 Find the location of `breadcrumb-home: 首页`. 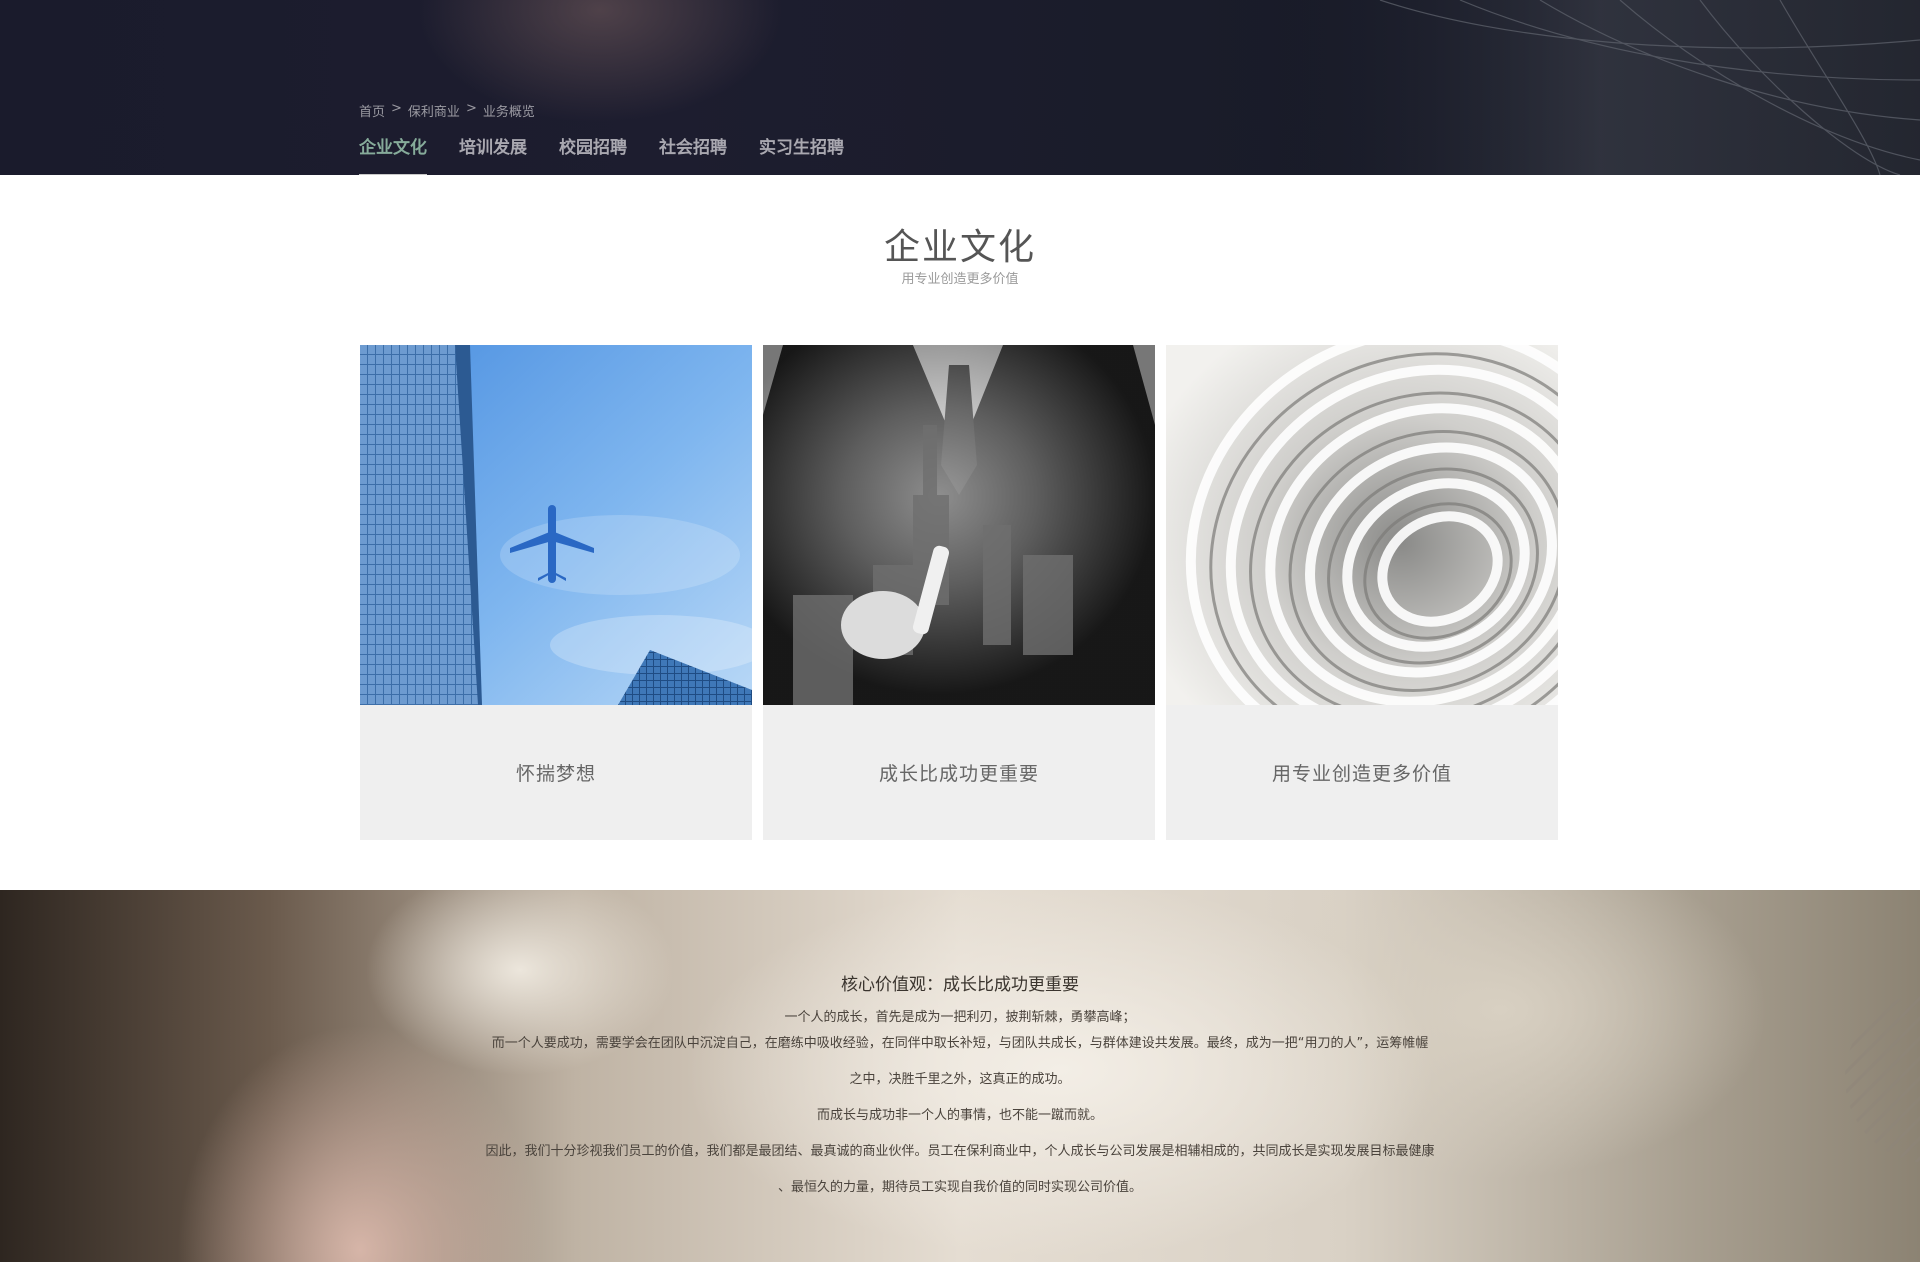

breadcrumb-home: 首页 is located at coordinates (372, 110).